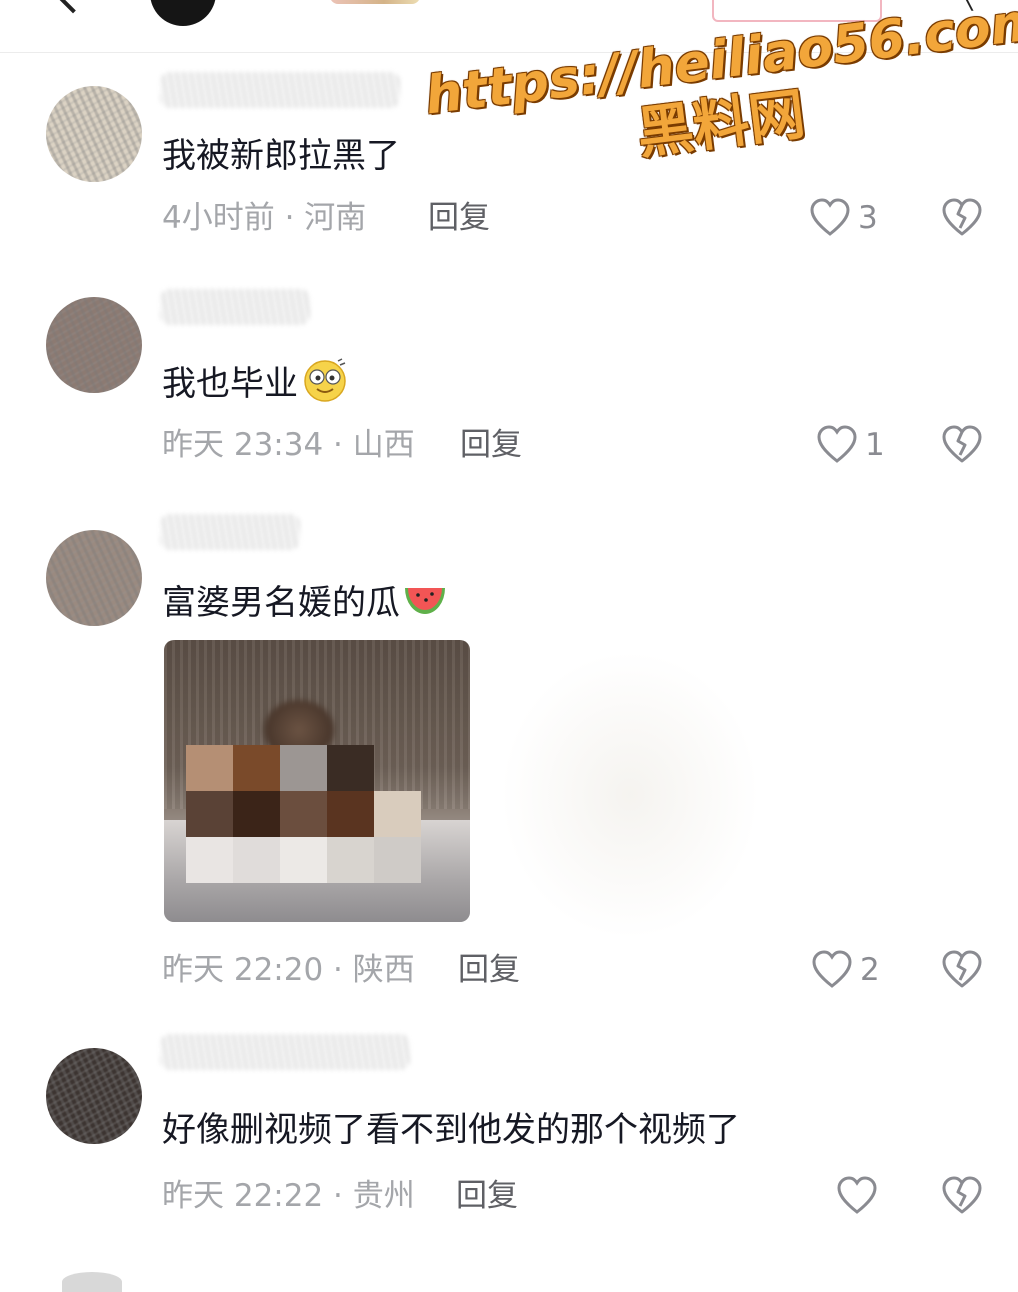 The width and height of the screenshot is (1018, 1292). Describe the element at coordinates (868, 218) in the screenshot. I see `like-count: 3` at that location.